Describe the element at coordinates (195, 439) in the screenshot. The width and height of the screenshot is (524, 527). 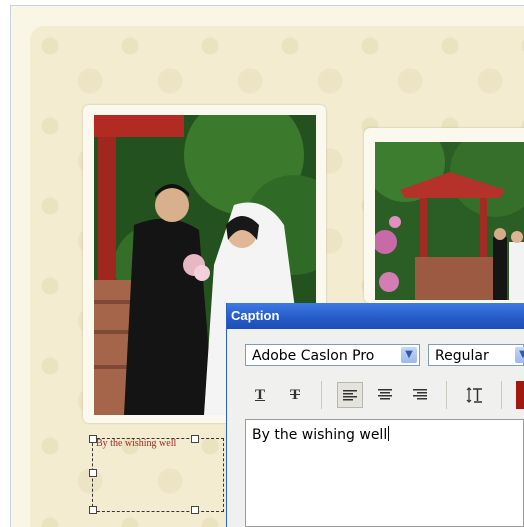
I see `resize-handle-top-mid` at that location.